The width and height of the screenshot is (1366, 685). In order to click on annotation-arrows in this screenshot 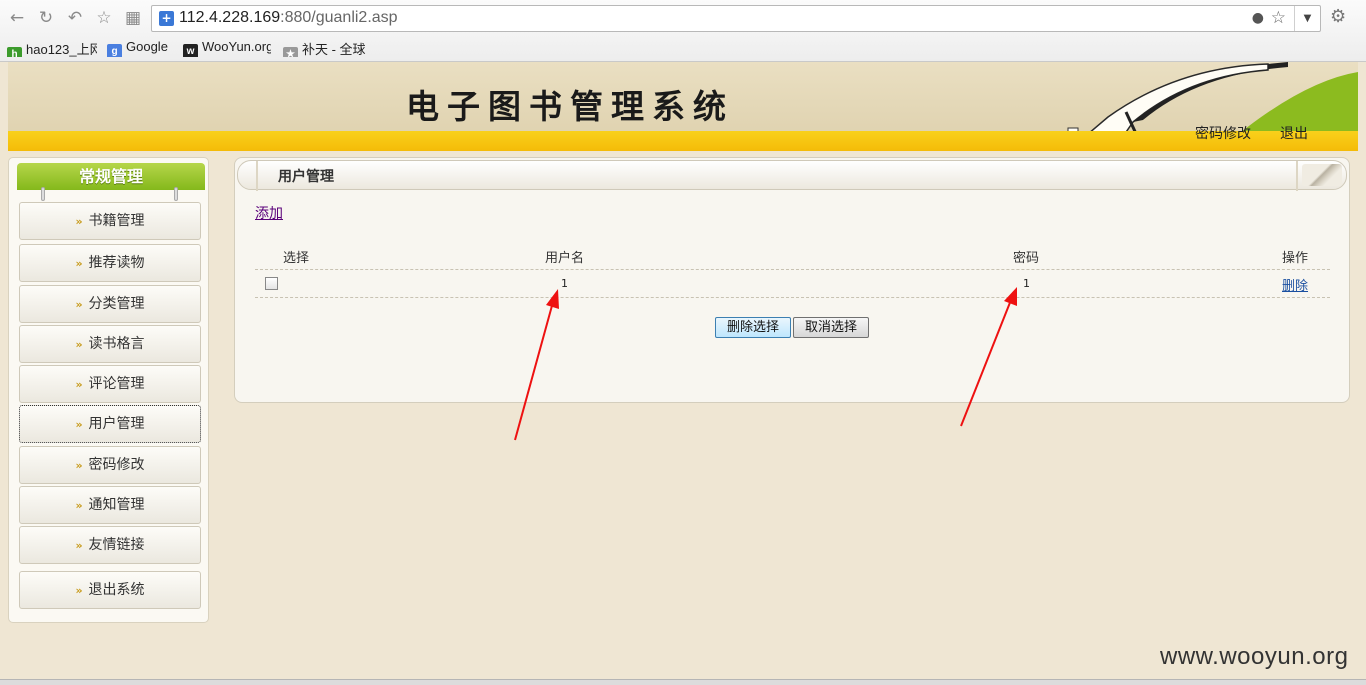, I will do `click(765, 364)`.